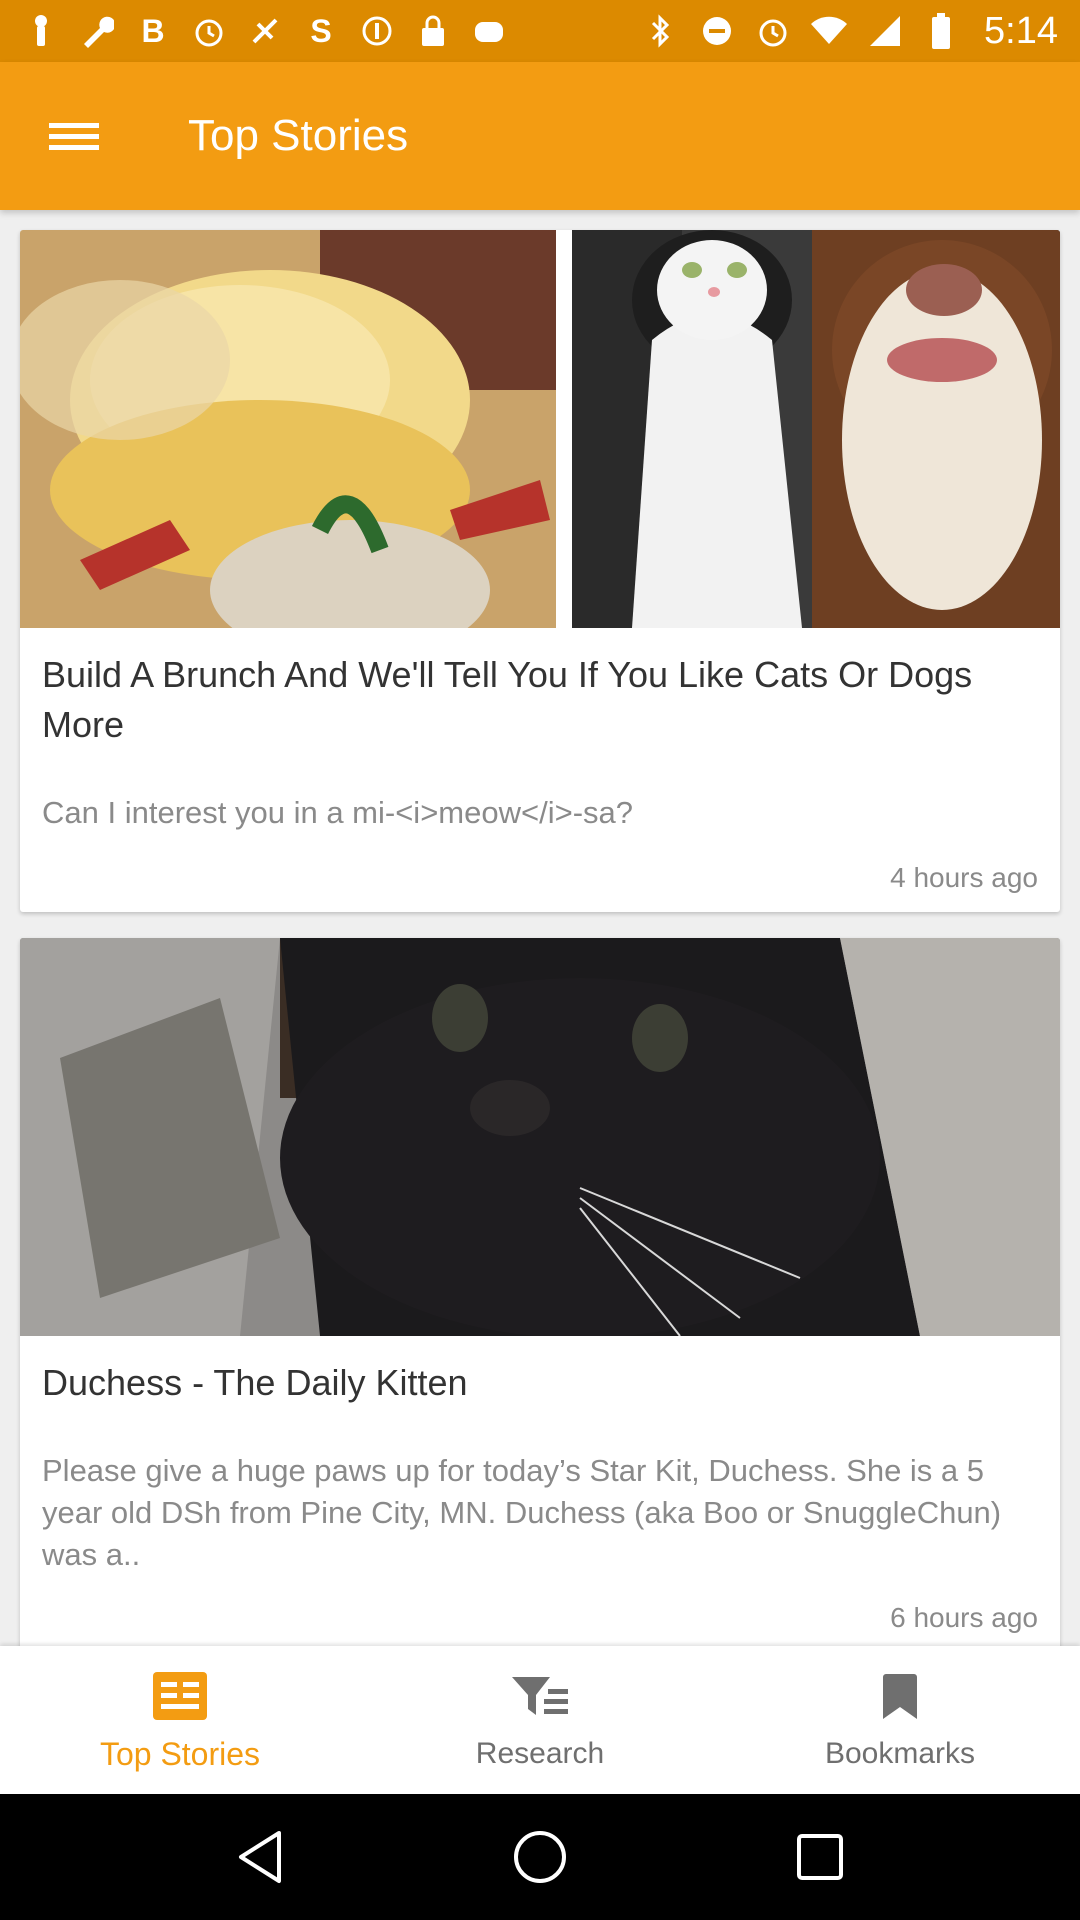  I want to click on status-time: 5:14, so click(1021, 30).